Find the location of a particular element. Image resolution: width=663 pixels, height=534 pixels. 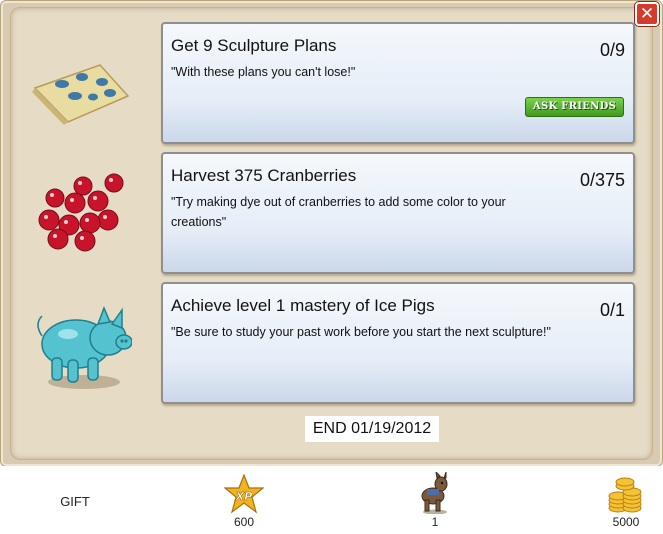

goal-title: Get 9 Sculpture Plans is located at coordinates (254, 45).